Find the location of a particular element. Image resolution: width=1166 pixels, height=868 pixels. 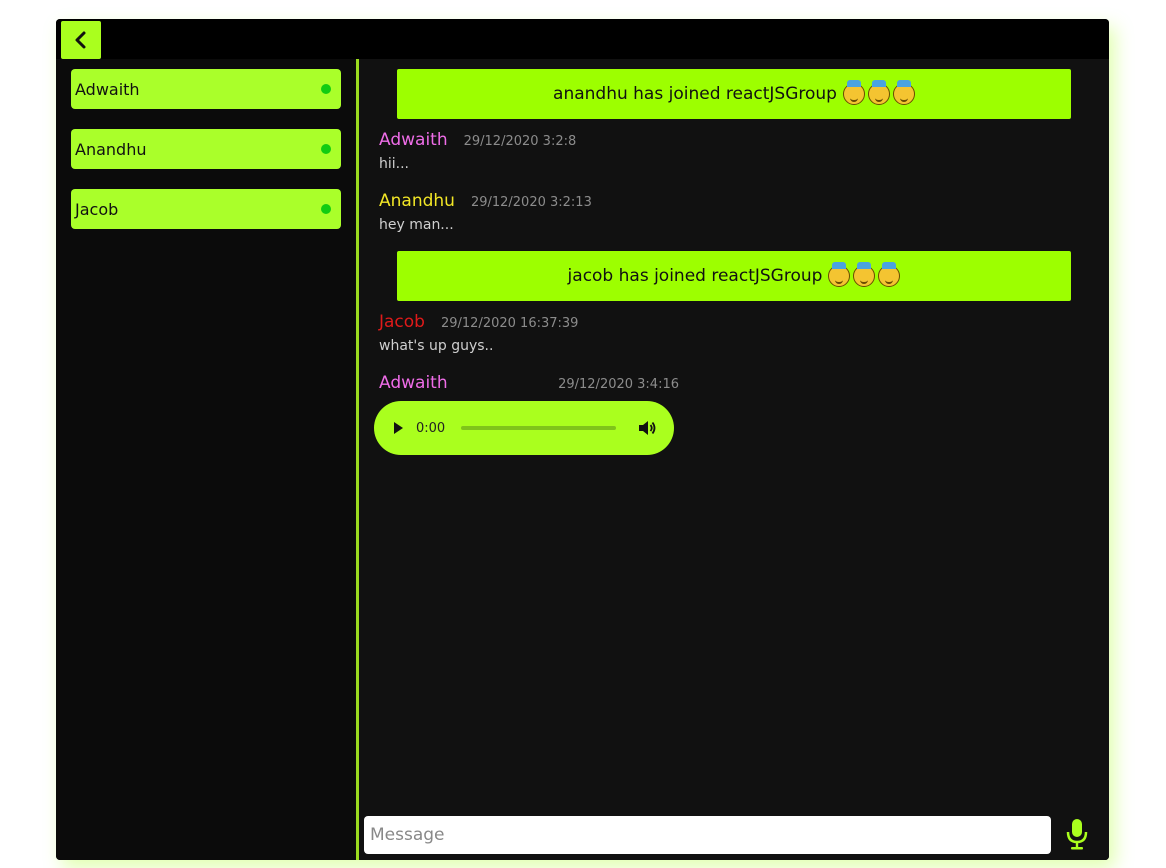

user-item-adwaith: Adwaith is located at coordinates (206, 89).